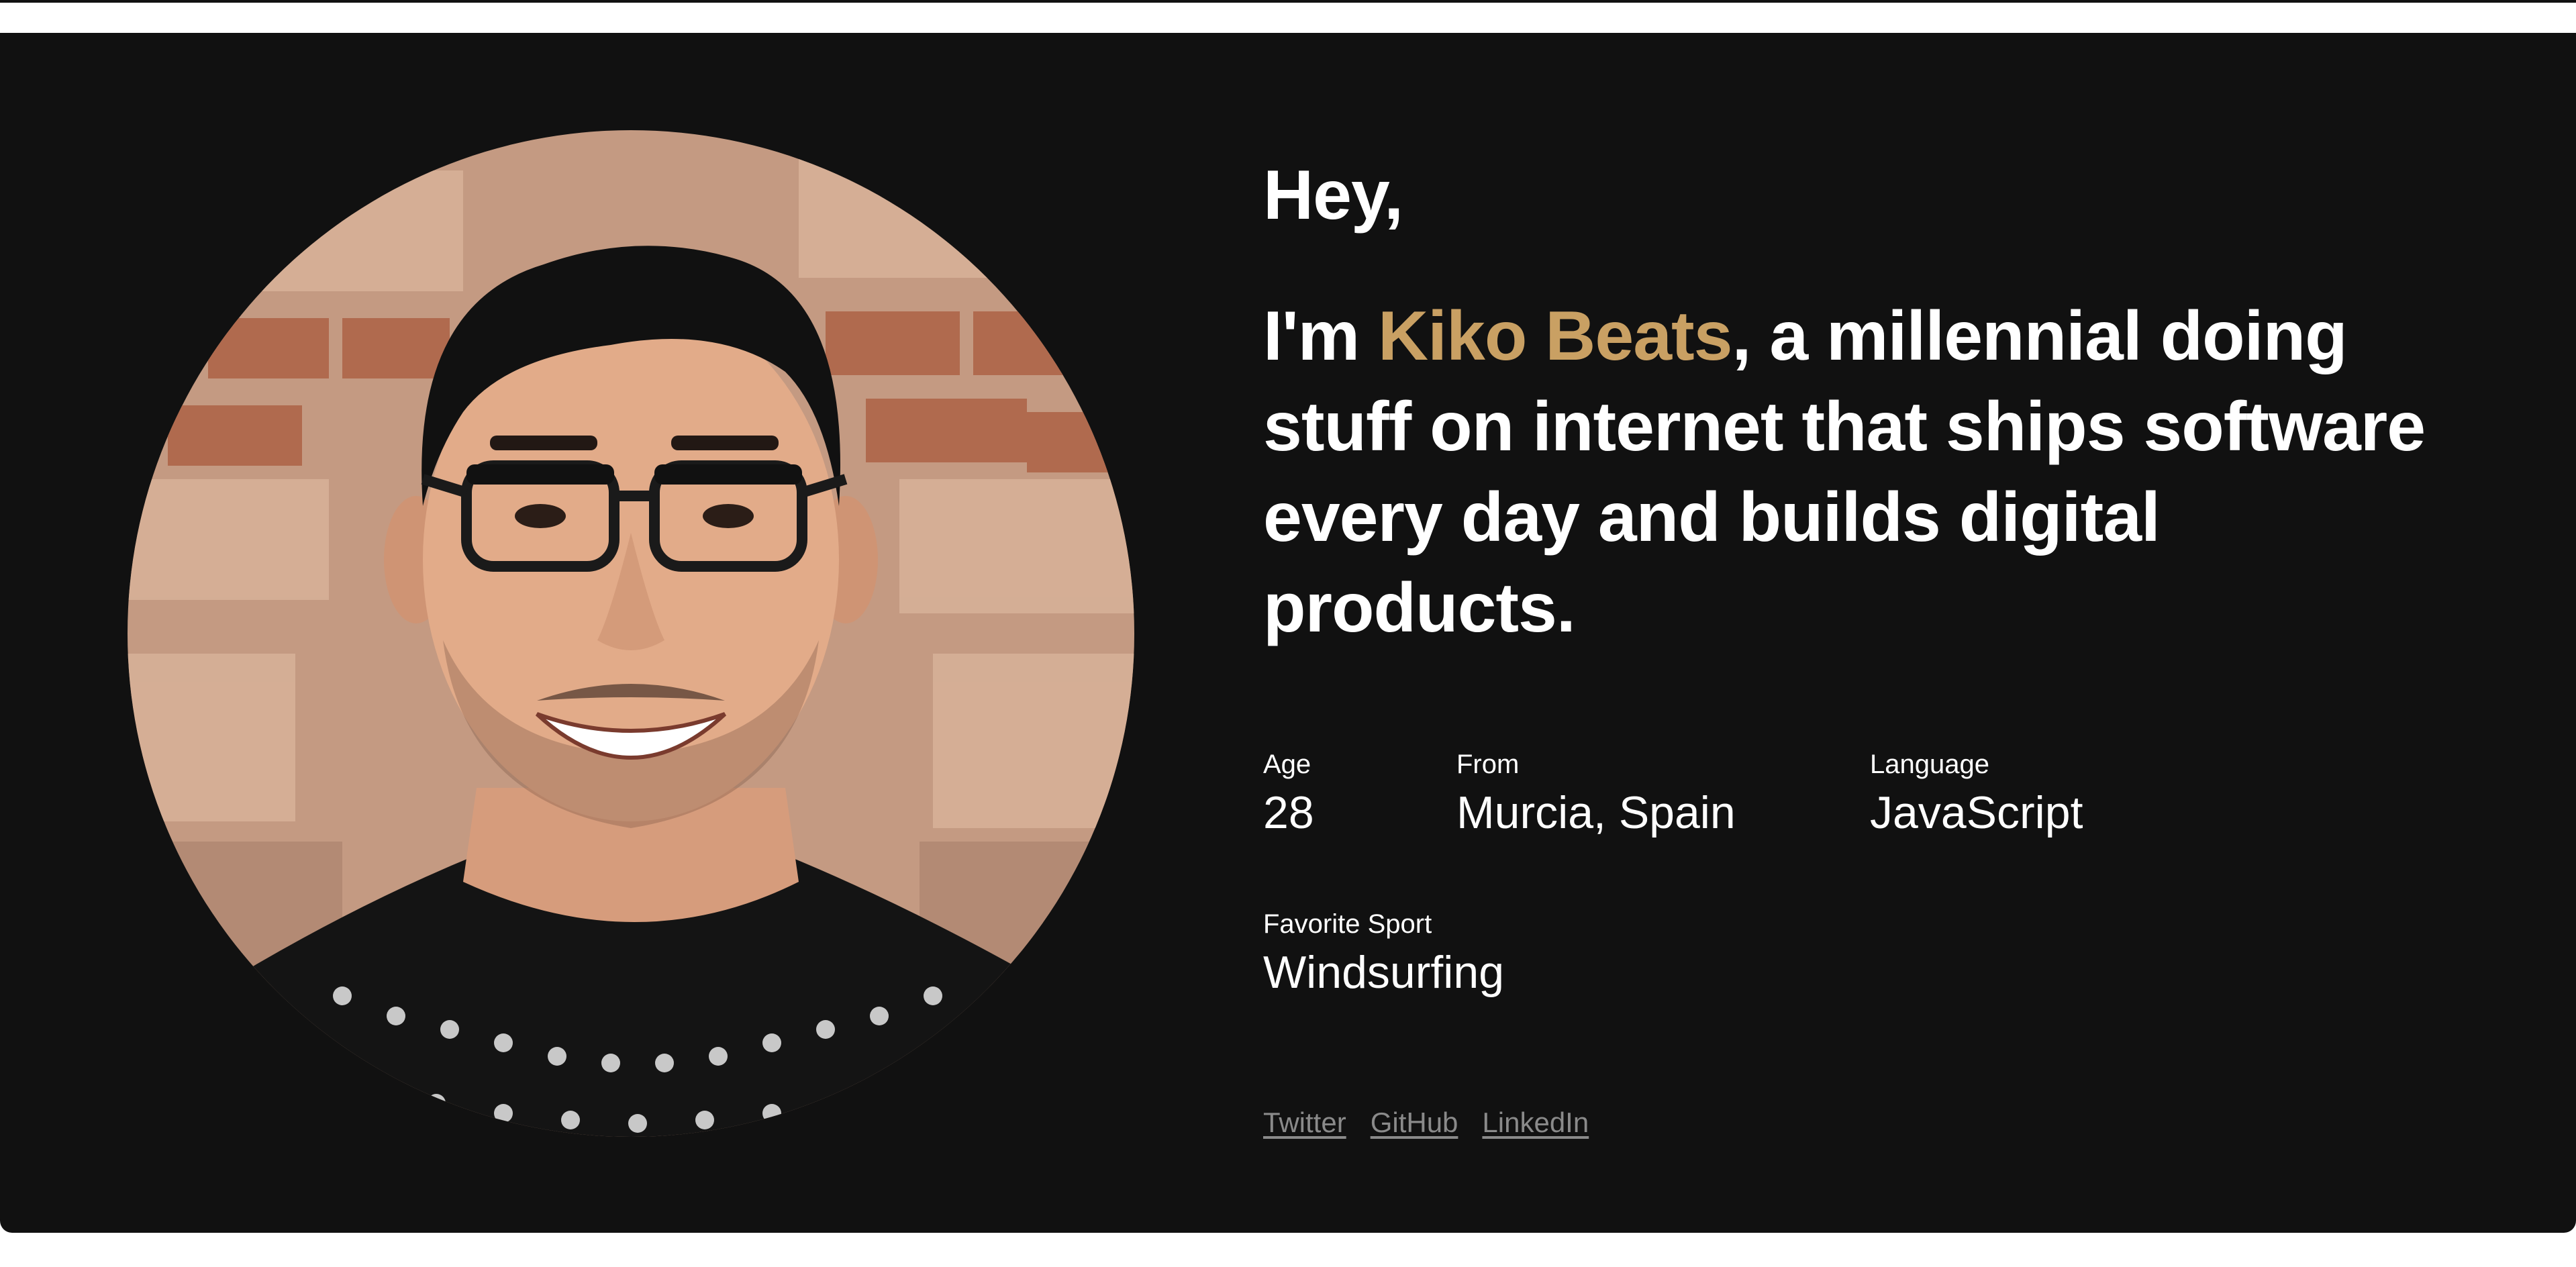  I want to click on linkedin-link: LinkedIn, so click(1535, 1123).